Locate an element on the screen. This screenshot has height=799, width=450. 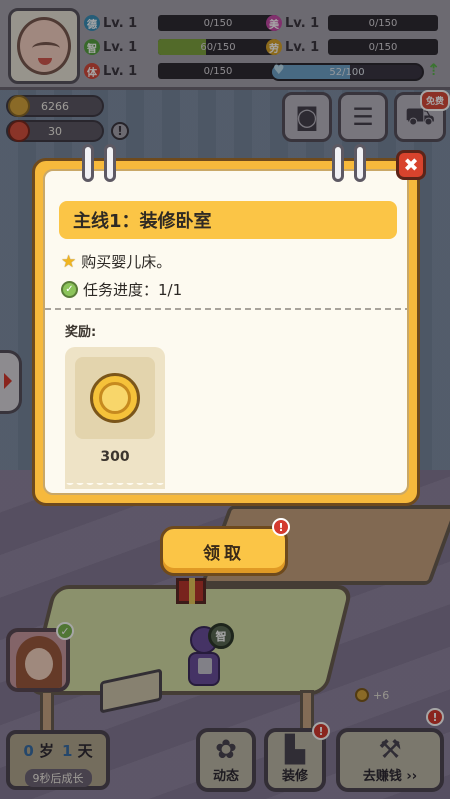
divider is located at coordinates (226, 309).